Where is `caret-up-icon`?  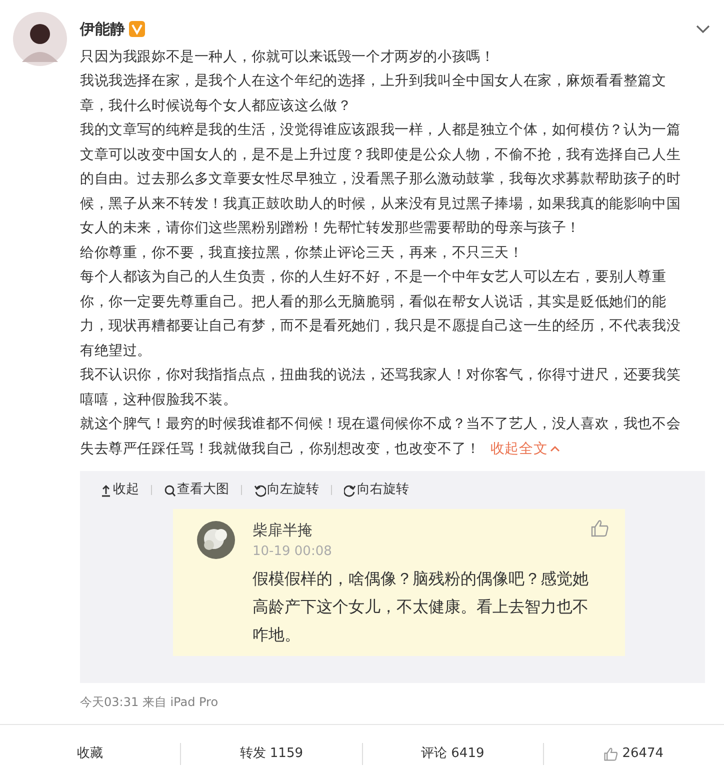 caret-up-icon is located at coordinates (555, 448).